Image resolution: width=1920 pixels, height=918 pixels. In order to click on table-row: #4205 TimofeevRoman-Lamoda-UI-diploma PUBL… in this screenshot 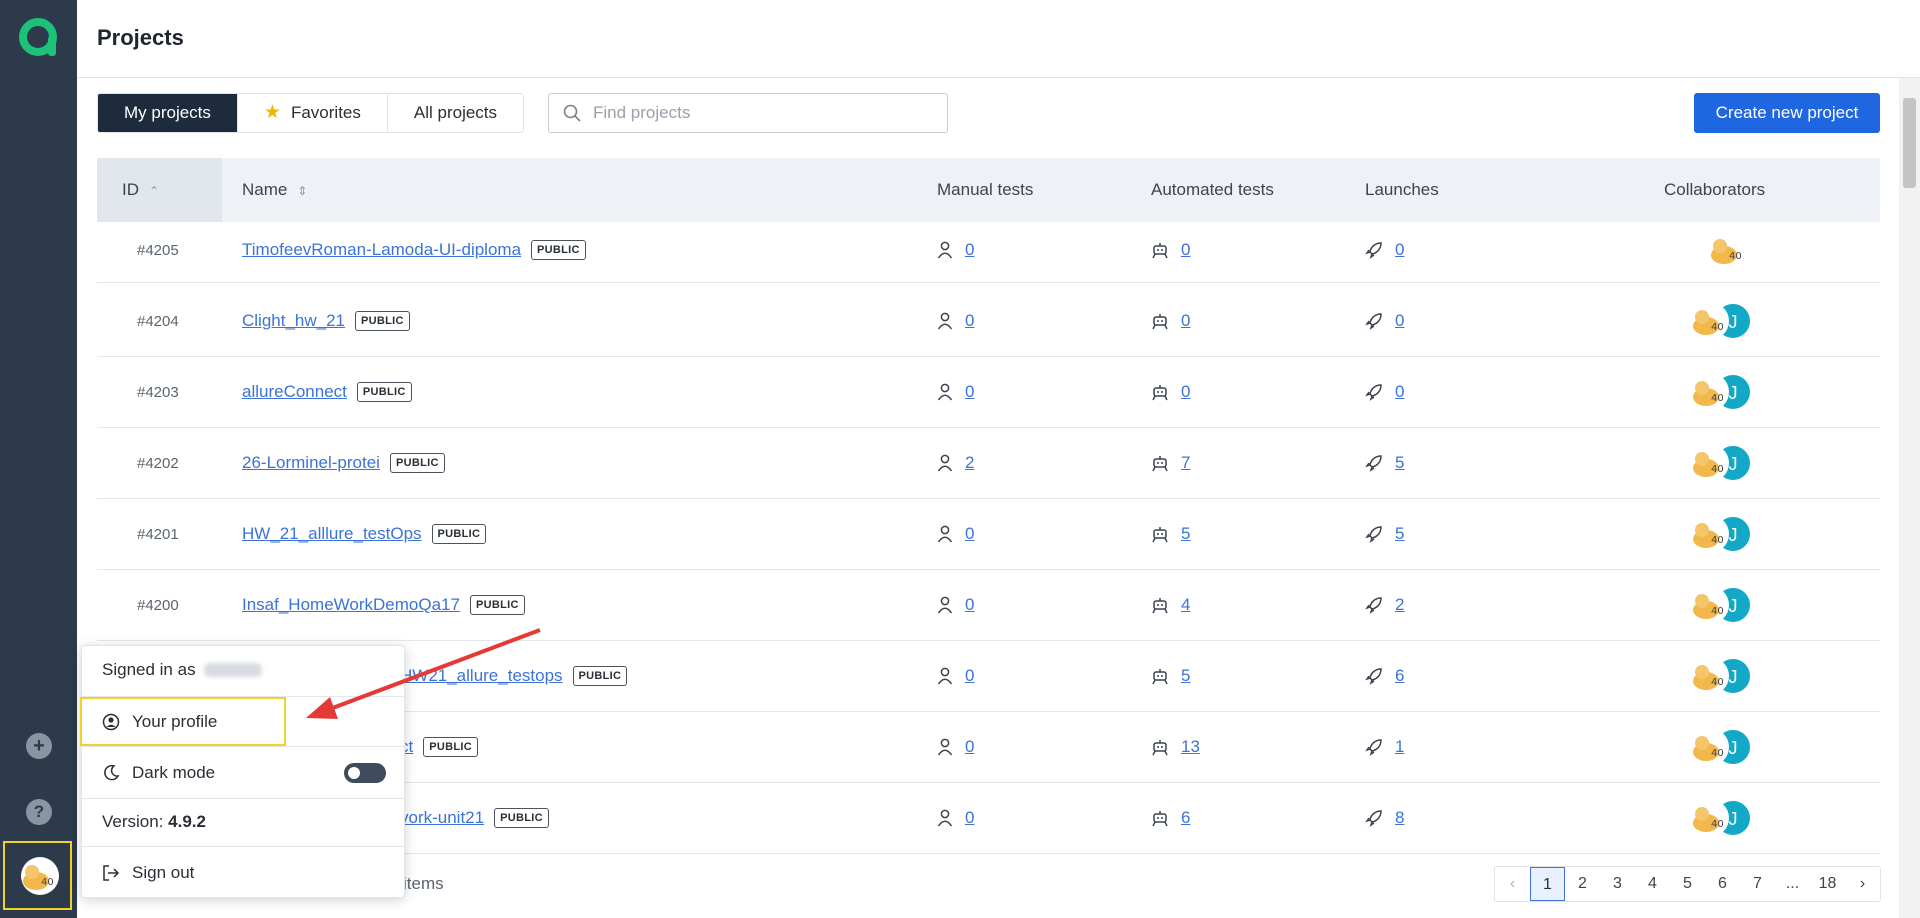, I will do `click(988, 249)`.